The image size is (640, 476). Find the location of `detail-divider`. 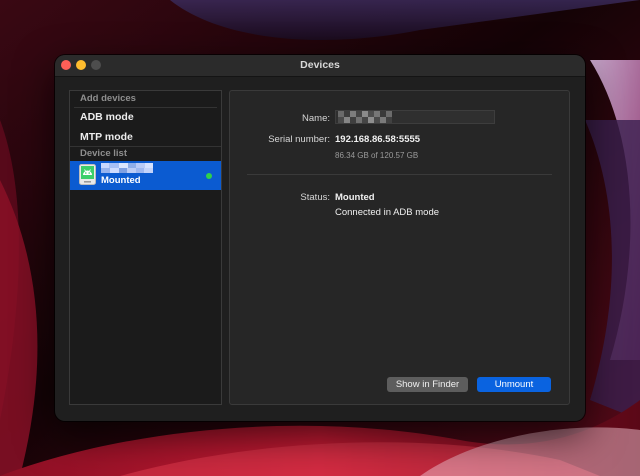

detail-divider is located at coordinates (399, 174).